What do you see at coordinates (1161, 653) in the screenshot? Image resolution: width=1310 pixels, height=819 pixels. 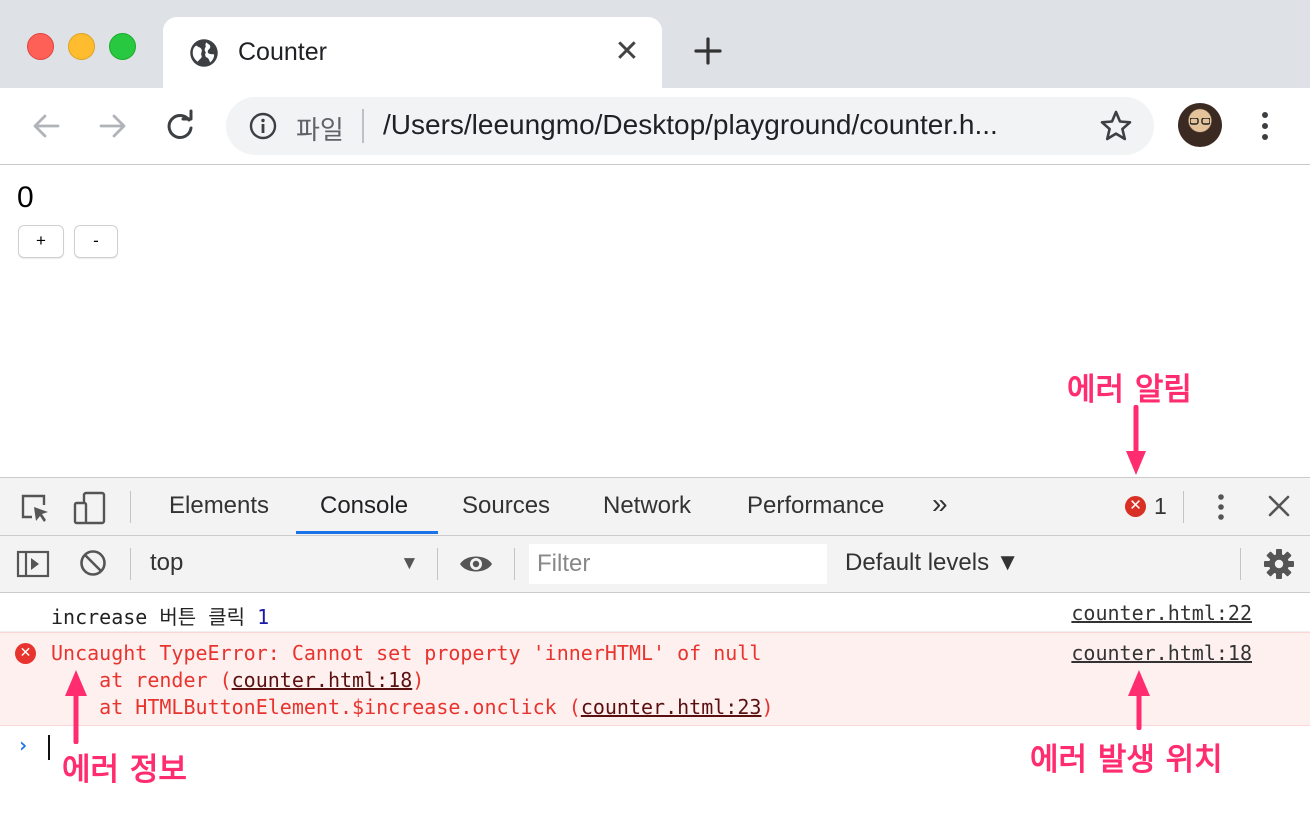 I see `error-source-link: counter.html:18` at bounding box center [1161, 653].